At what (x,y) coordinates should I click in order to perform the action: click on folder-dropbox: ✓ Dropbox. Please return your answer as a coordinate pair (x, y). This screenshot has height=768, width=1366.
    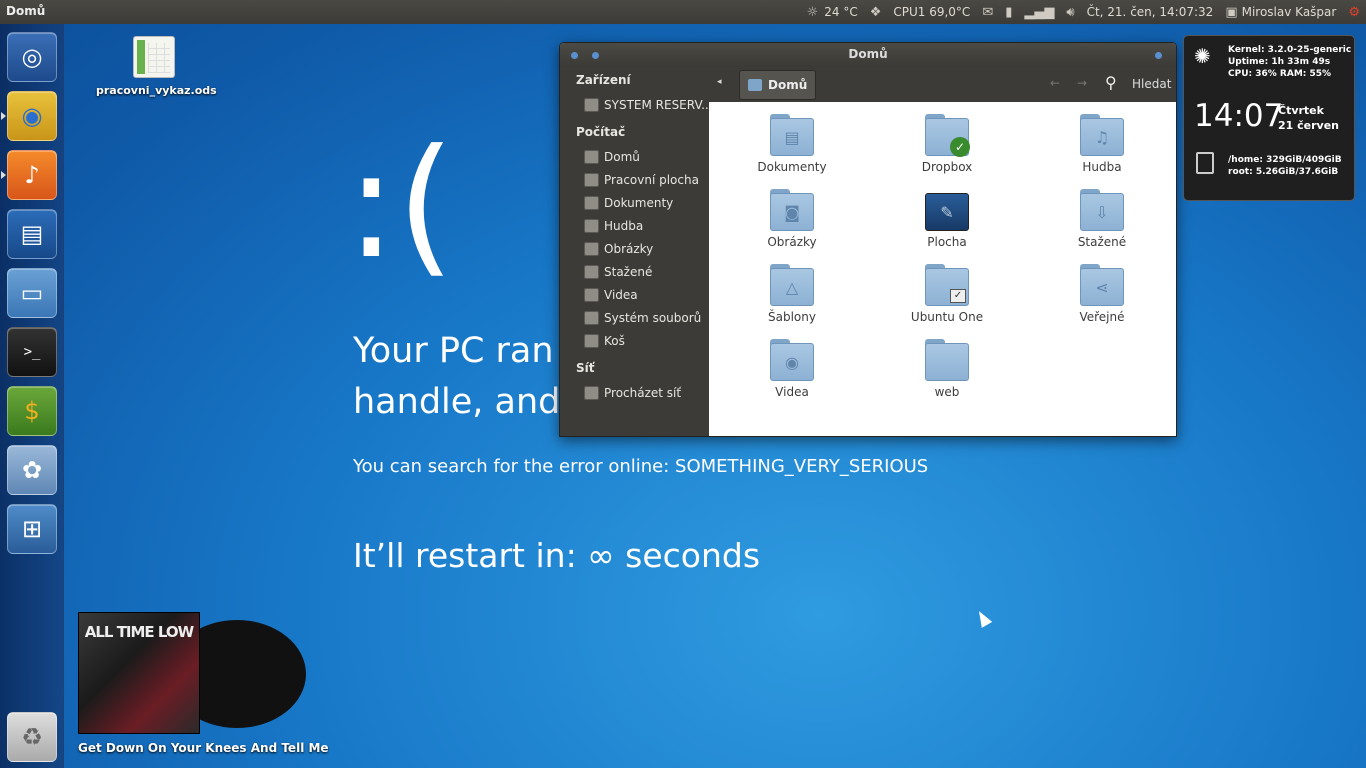
    Looking at the image, I should click on (947, 143).